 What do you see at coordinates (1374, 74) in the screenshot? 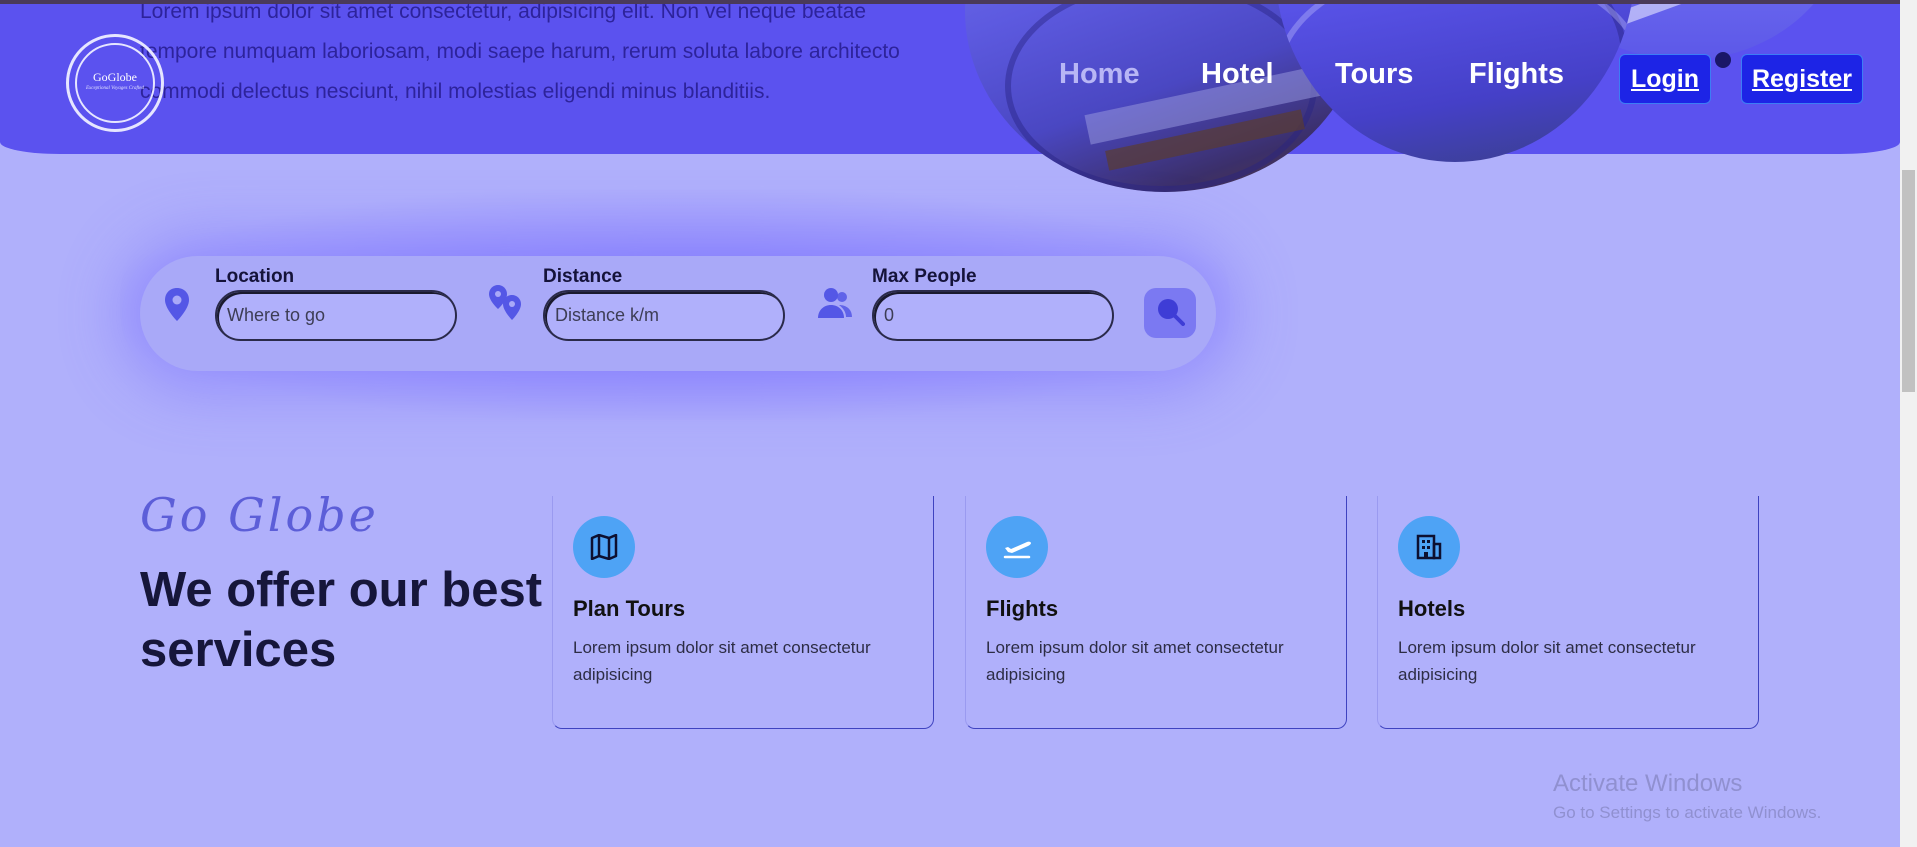
I see `nav-tours: Tours` at bounding box center [1374, 74].